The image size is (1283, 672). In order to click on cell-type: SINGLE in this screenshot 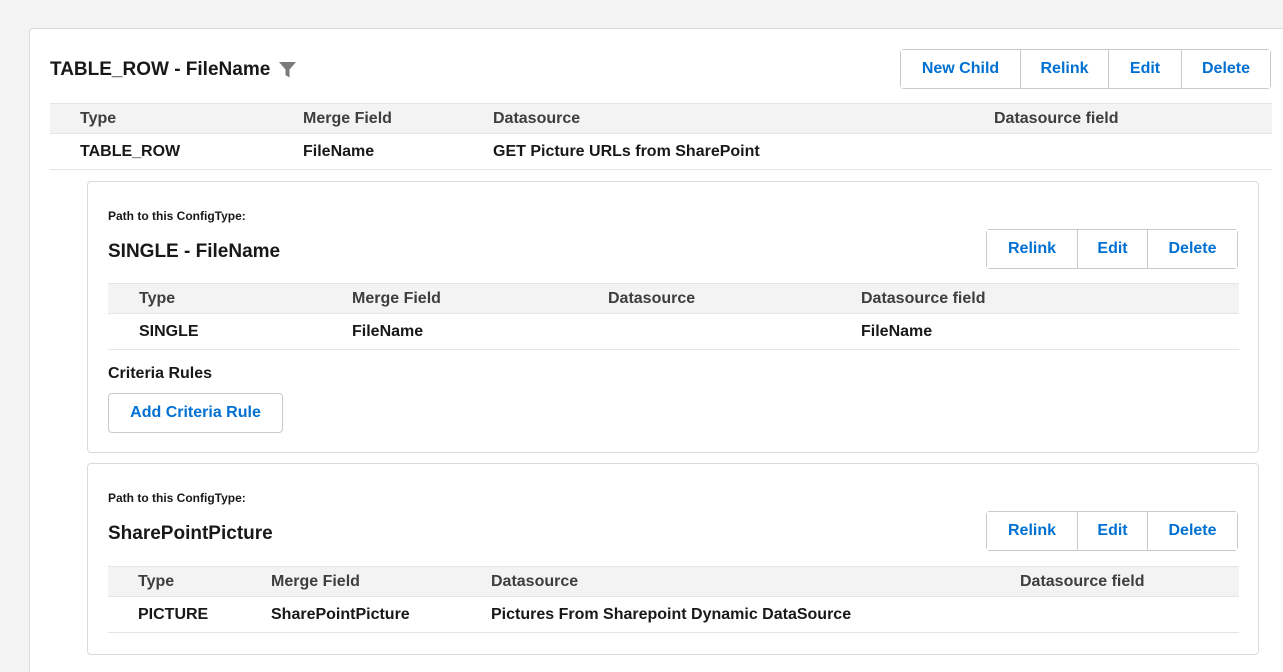, I will do `click(169, 331)`.